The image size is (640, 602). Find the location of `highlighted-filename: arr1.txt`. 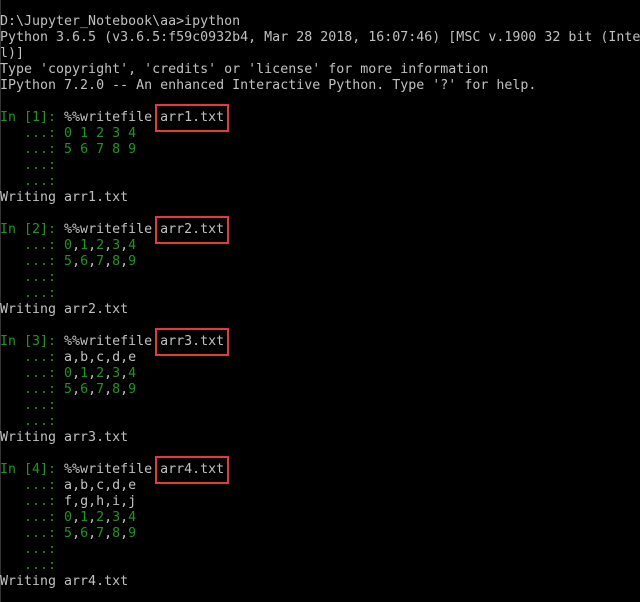

highlighted-filename: arr1.txt is located at coordinates (192, 118).